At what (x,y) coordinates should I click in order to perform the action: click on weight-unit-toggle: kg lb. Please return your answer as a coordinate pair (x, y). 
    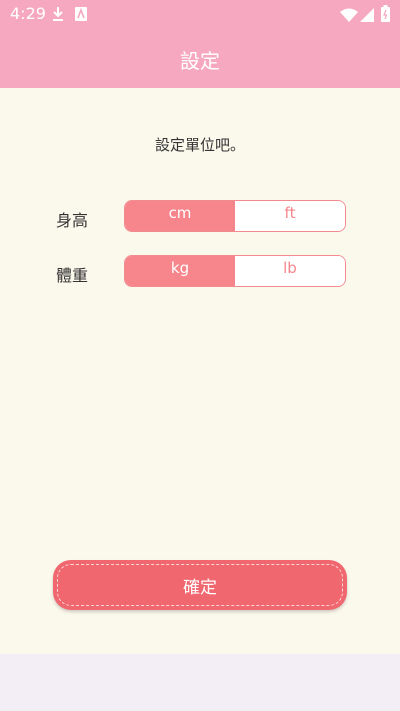
    Looking at the image, I should click on (235, 271).